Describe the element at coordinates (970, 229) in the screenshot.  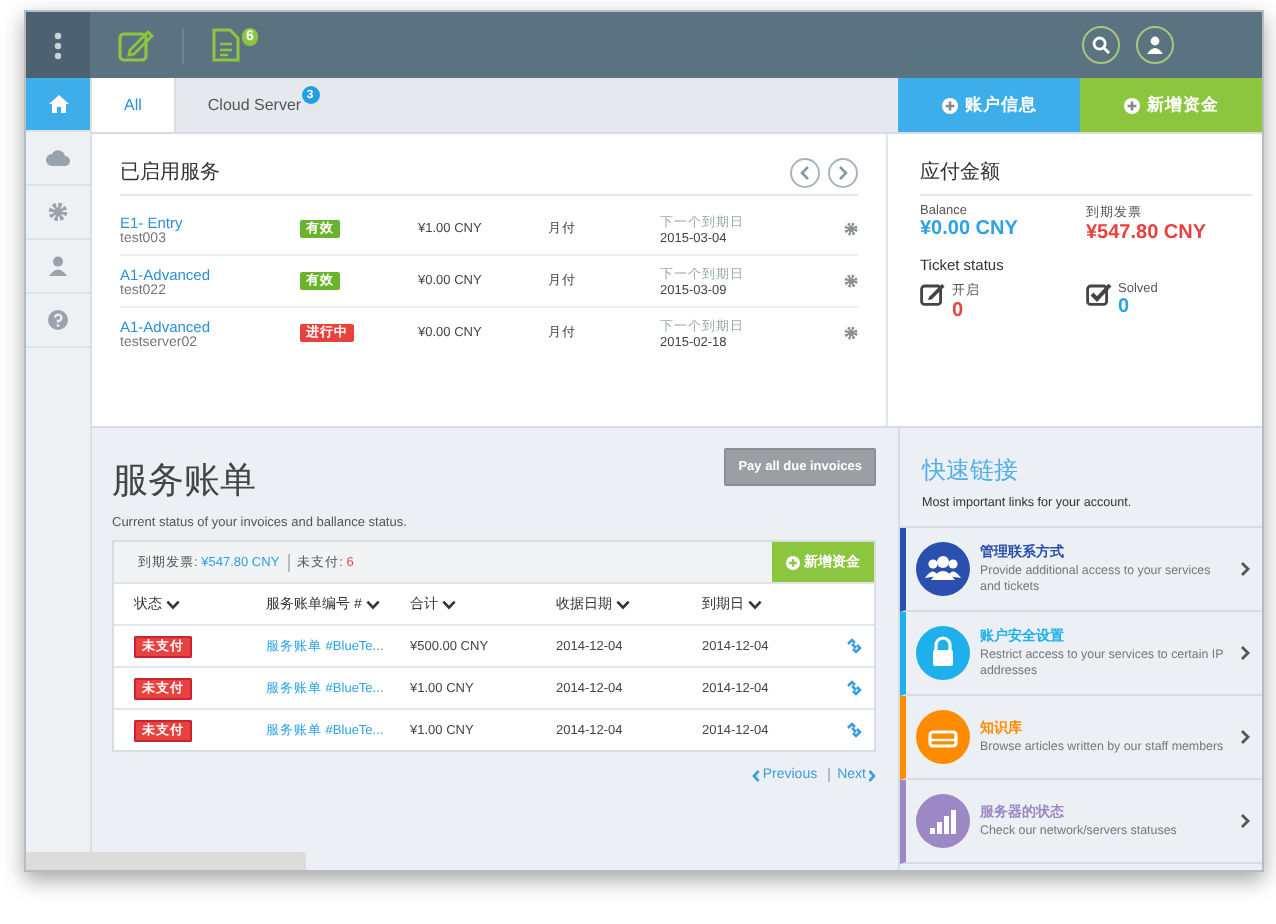
I see `balance-amount: ¥0.00 CNY` at that location.